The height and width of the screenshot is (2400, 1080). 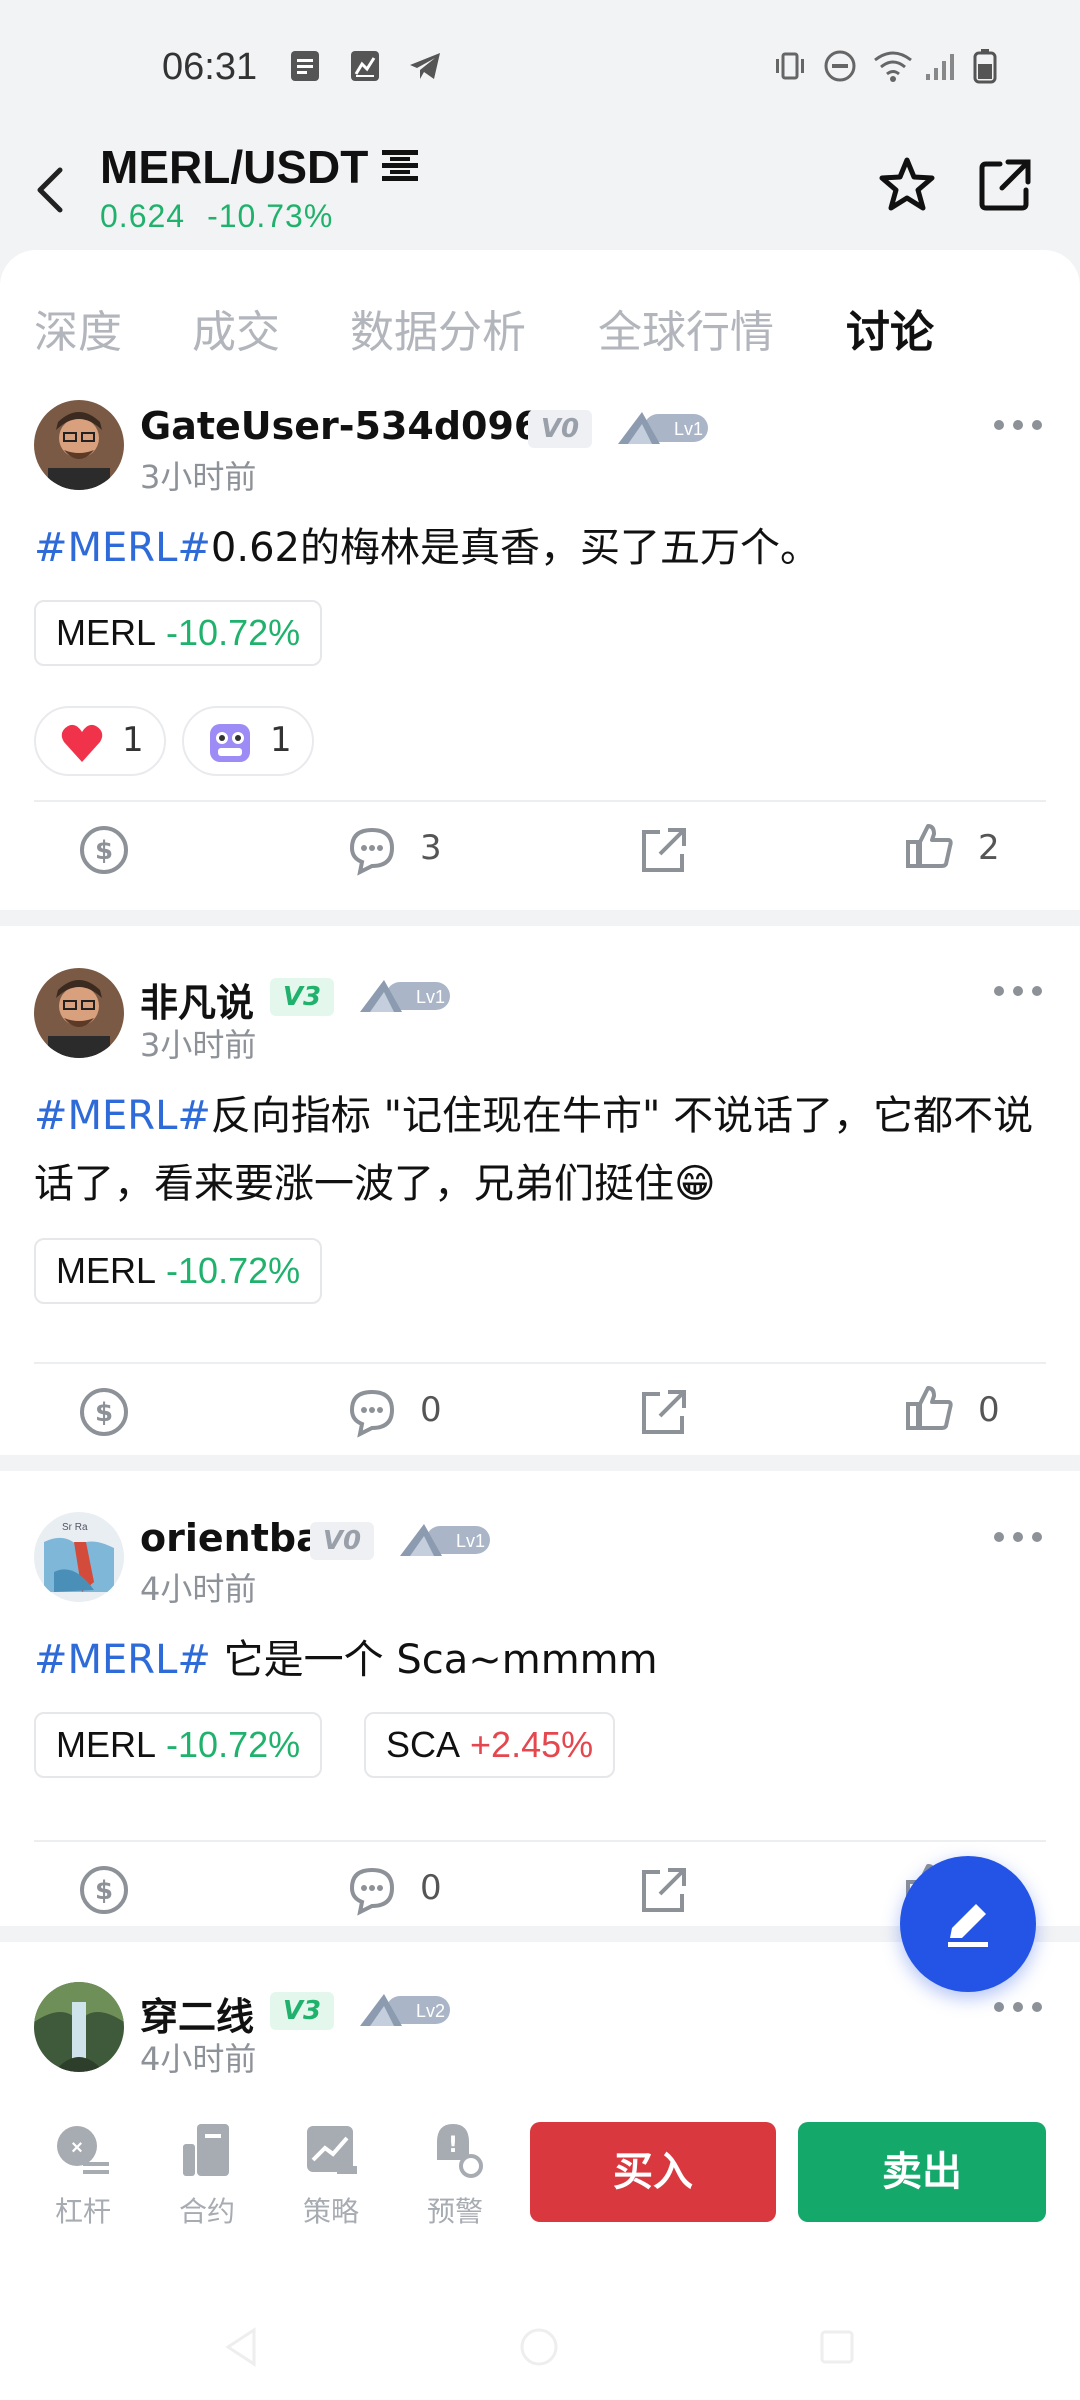 I want to click on nav-leverage: × 杠杆, so click(x=83, y=2175).